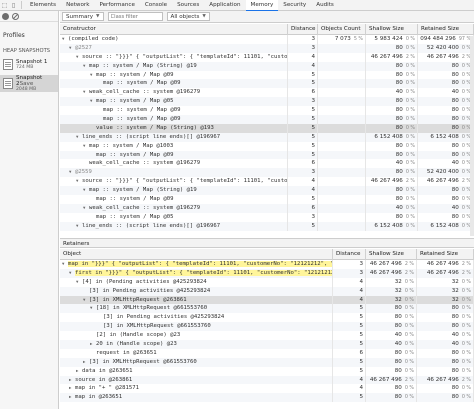 The width and height of the screenshot is (474, 409). What do you see at coordinates (262, 5) in the screenshot?
I see `tab-memory: Memory` at bounding box center [262, 5].